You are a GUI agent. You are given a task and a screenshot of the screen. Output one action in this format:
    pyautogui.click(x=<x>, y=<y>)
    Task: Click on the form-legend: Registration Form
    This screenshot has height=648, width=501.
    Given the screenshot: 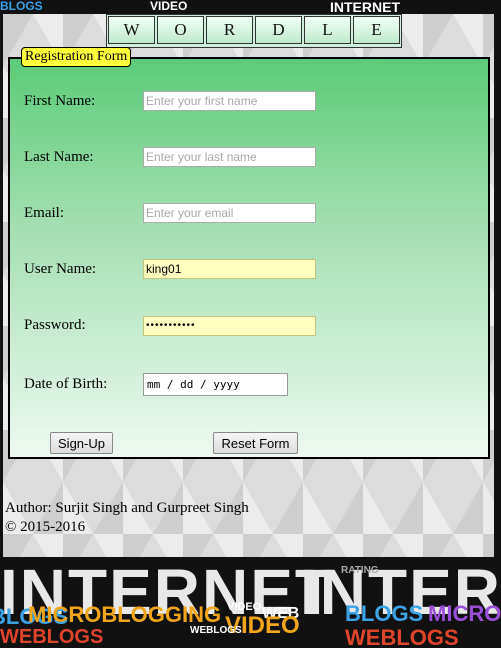 What is the action you would take?
    pyautogui.click(x=76, y=57)
    